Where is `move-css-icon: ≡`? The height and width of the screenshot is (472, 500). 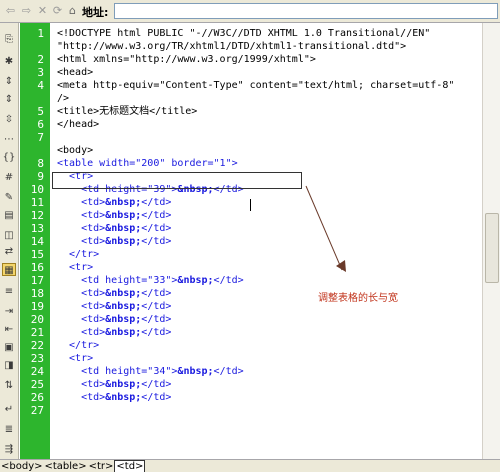 move-css-icon: ≡ is located at coordinates (9, 291).